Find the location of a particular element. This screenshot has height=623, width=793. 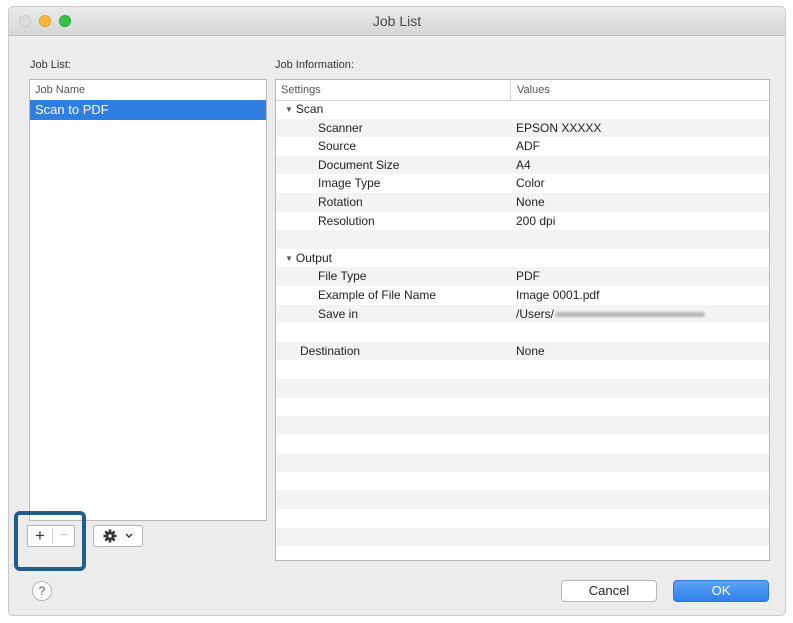

job-name-header-label: Job Name is located at coordinates (60, 90).